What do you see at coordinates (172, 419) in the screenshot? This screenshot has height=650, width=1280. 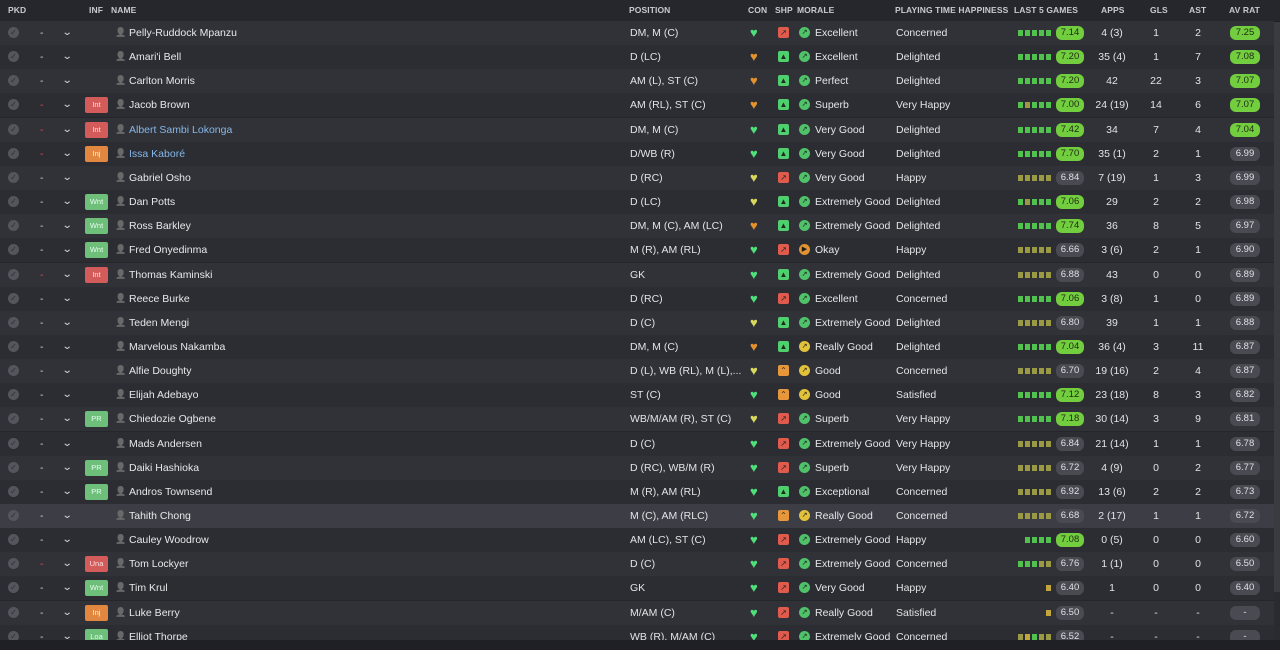 I see `player-name: Chiedozie Ogbene` at bounding box center [172, 419].